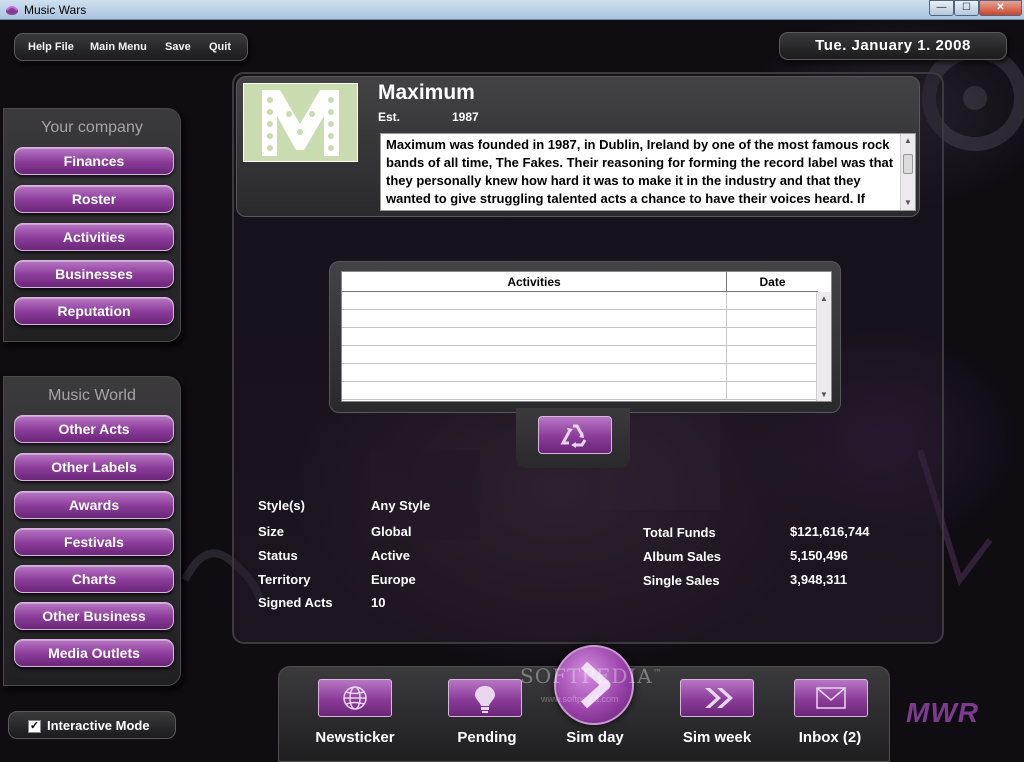  I want to click on album-sales-value: 5,150,496, so click(819, 555).